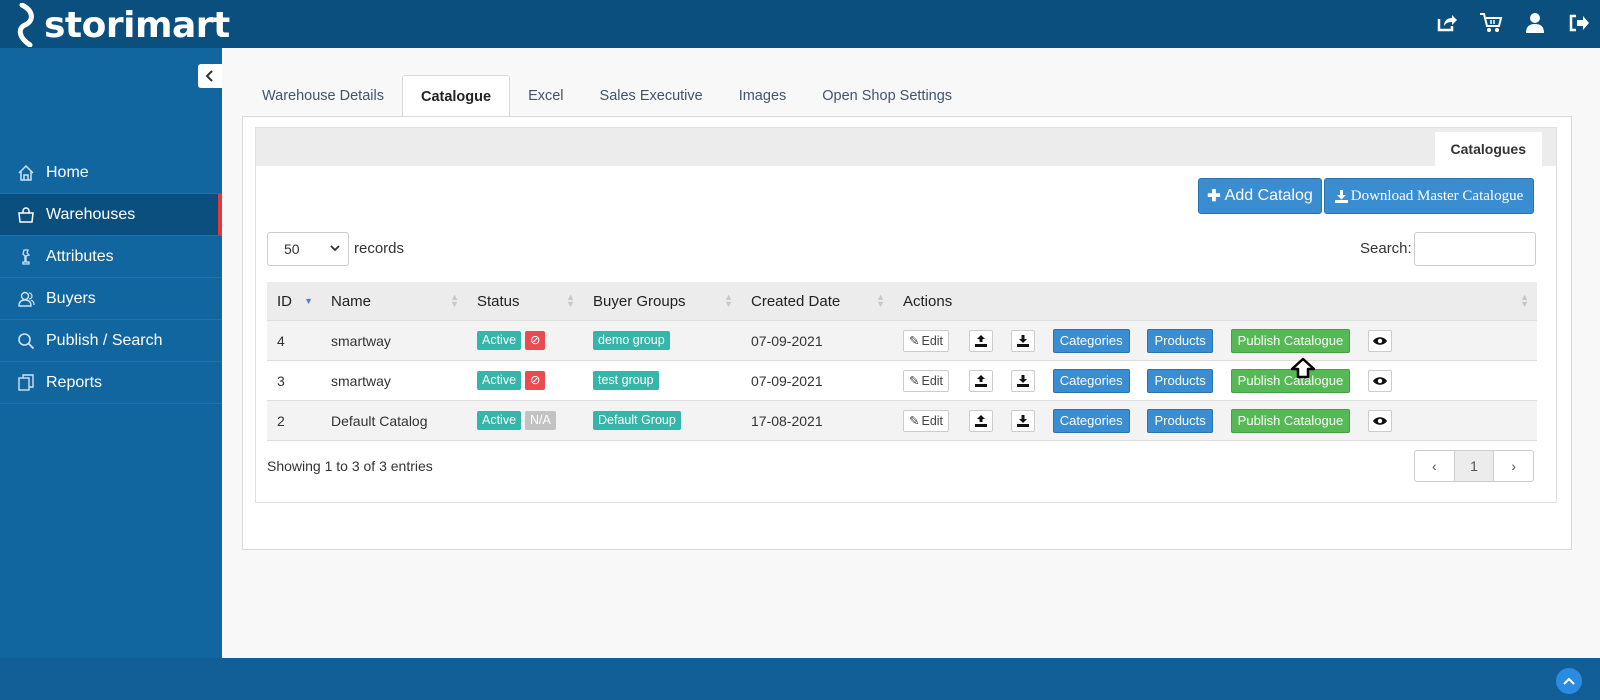  Describe the element at coordinates (1303, 368) in the screenshot. I see `cursor-arrow-icon` at that location.